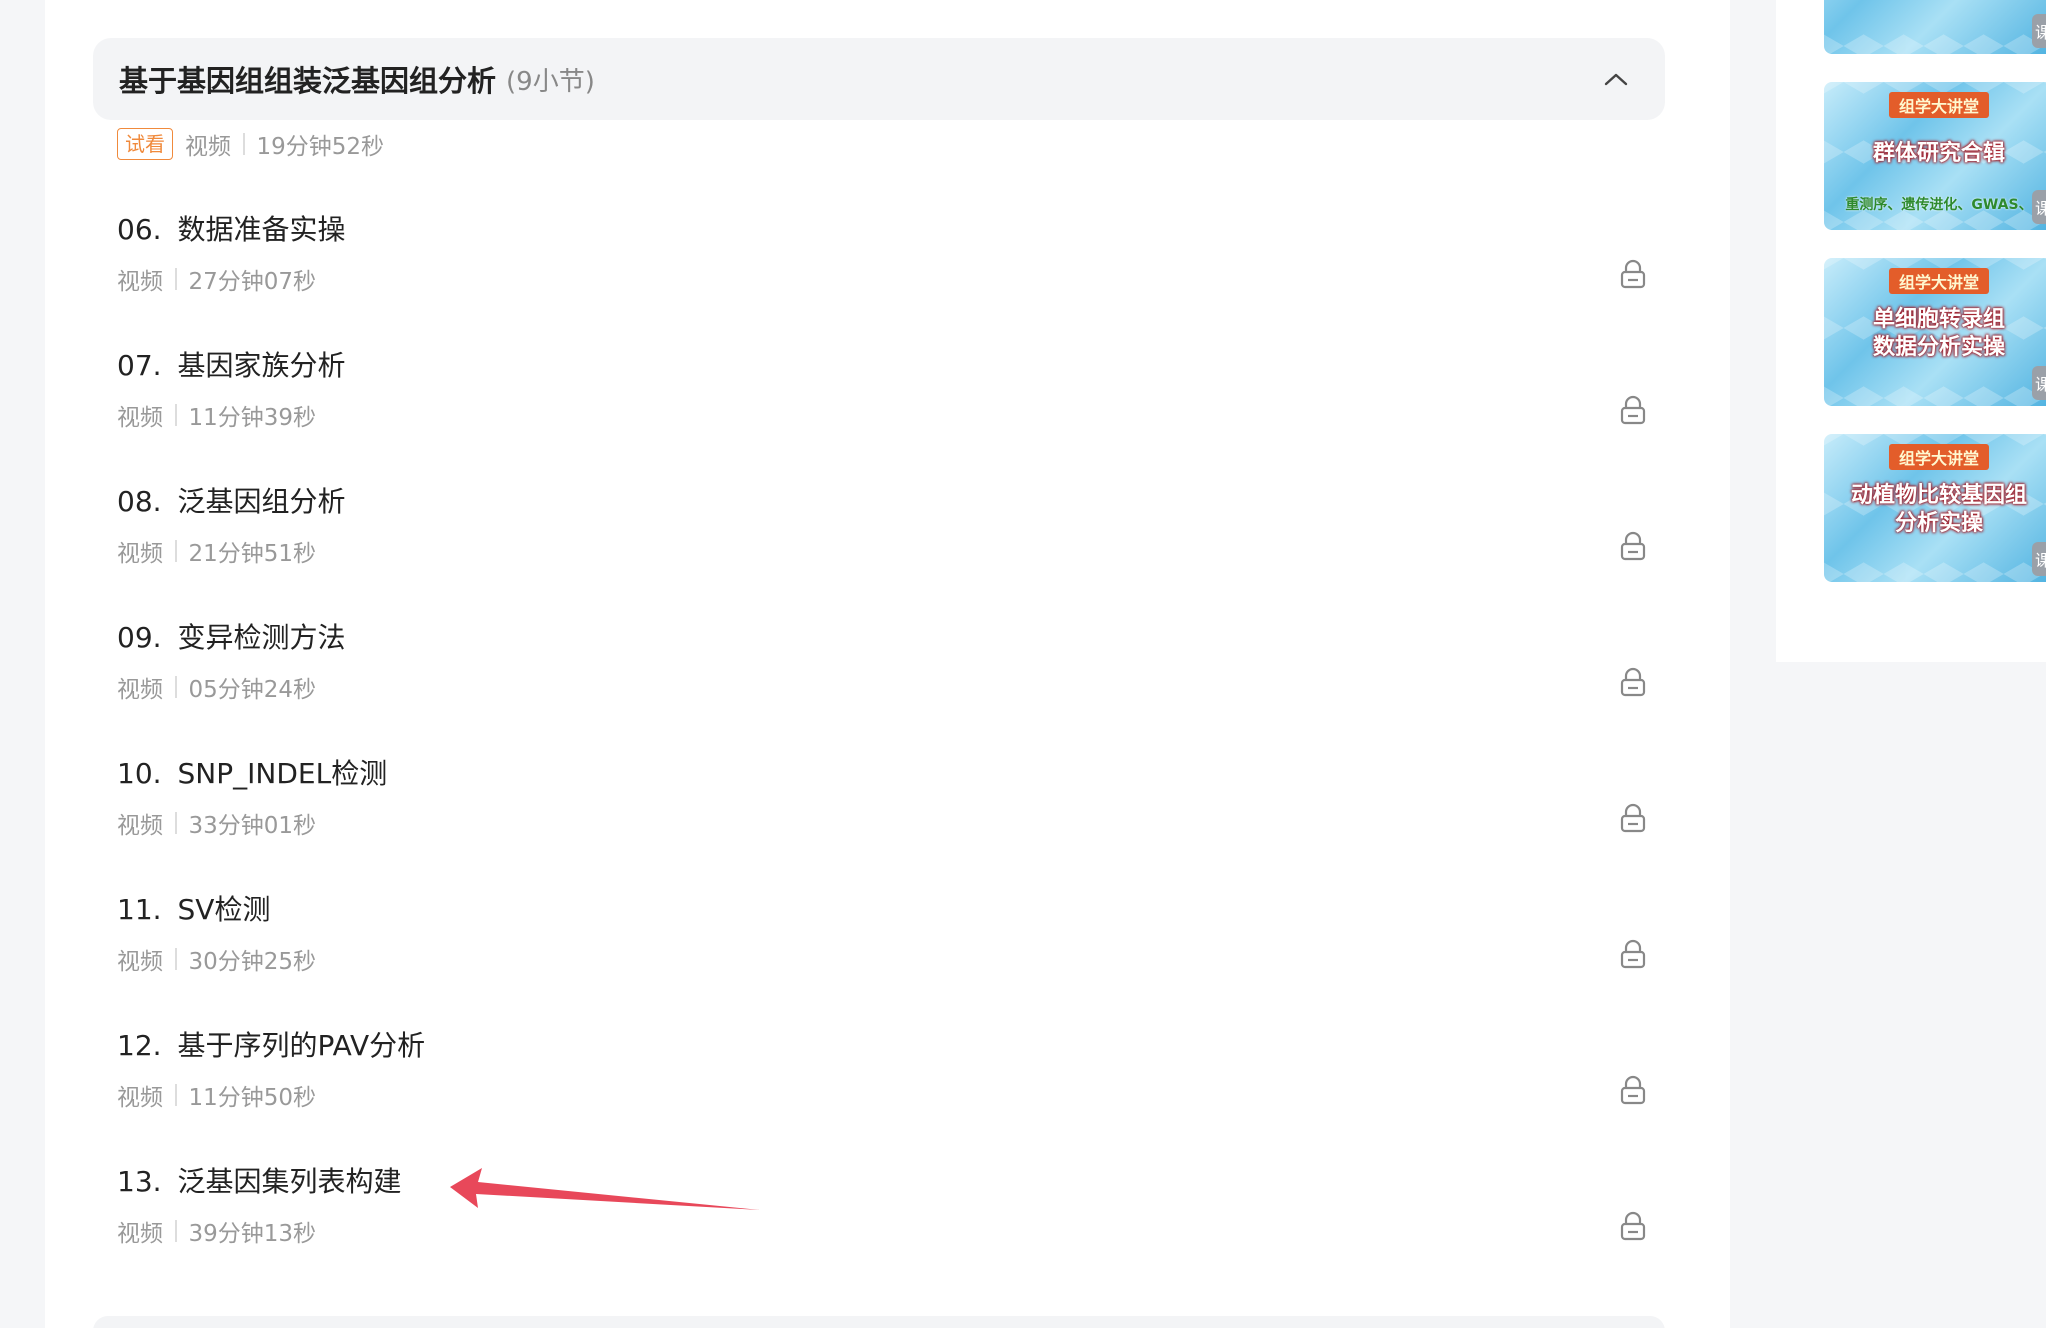 The height and width of the screenshot is (1328, 2046). Describe the element at coordinates (139, 501) in the screenshot. I see `lesson-number: 08.` at that location.